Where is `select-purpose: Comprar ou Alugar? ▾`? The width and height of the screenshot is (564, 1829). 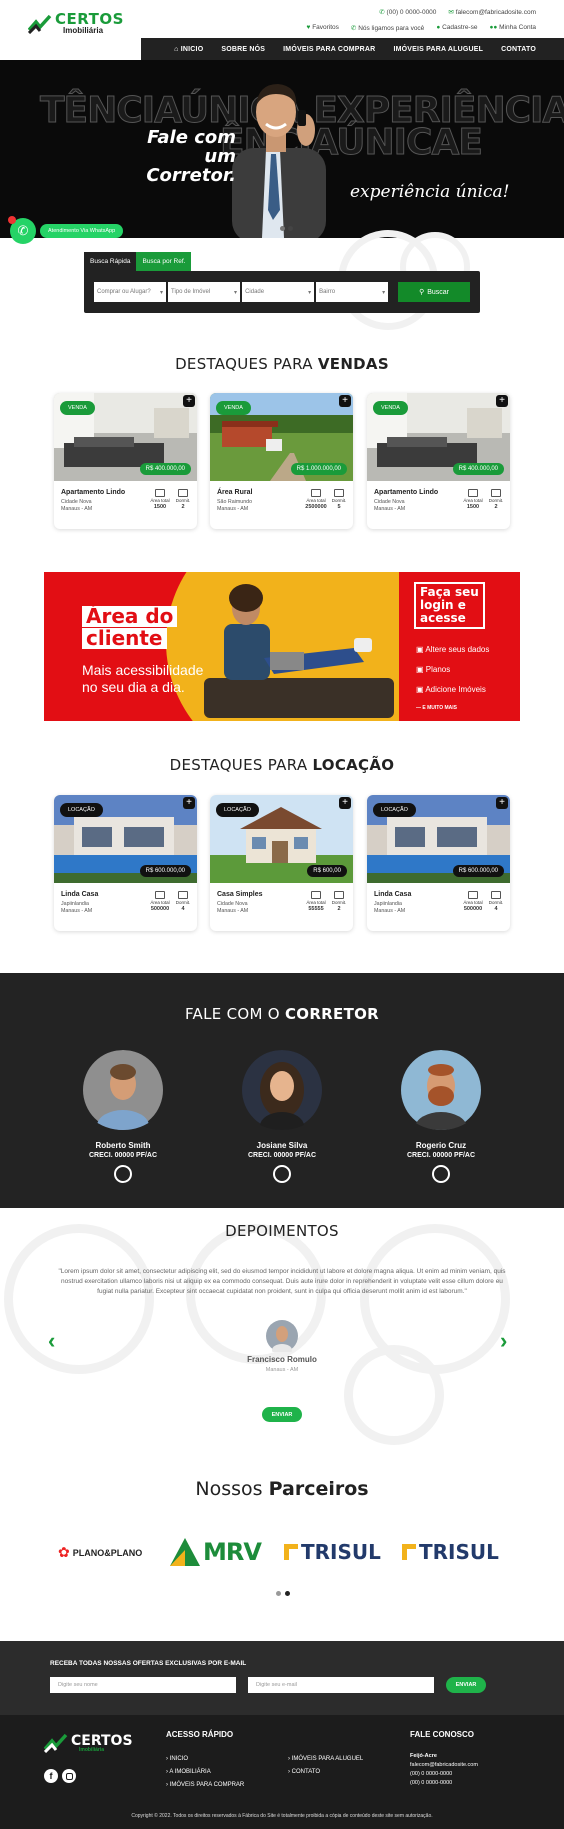
select-purpose: Comprar ou Alugar? ▾ is located at coordinates (130, 292).